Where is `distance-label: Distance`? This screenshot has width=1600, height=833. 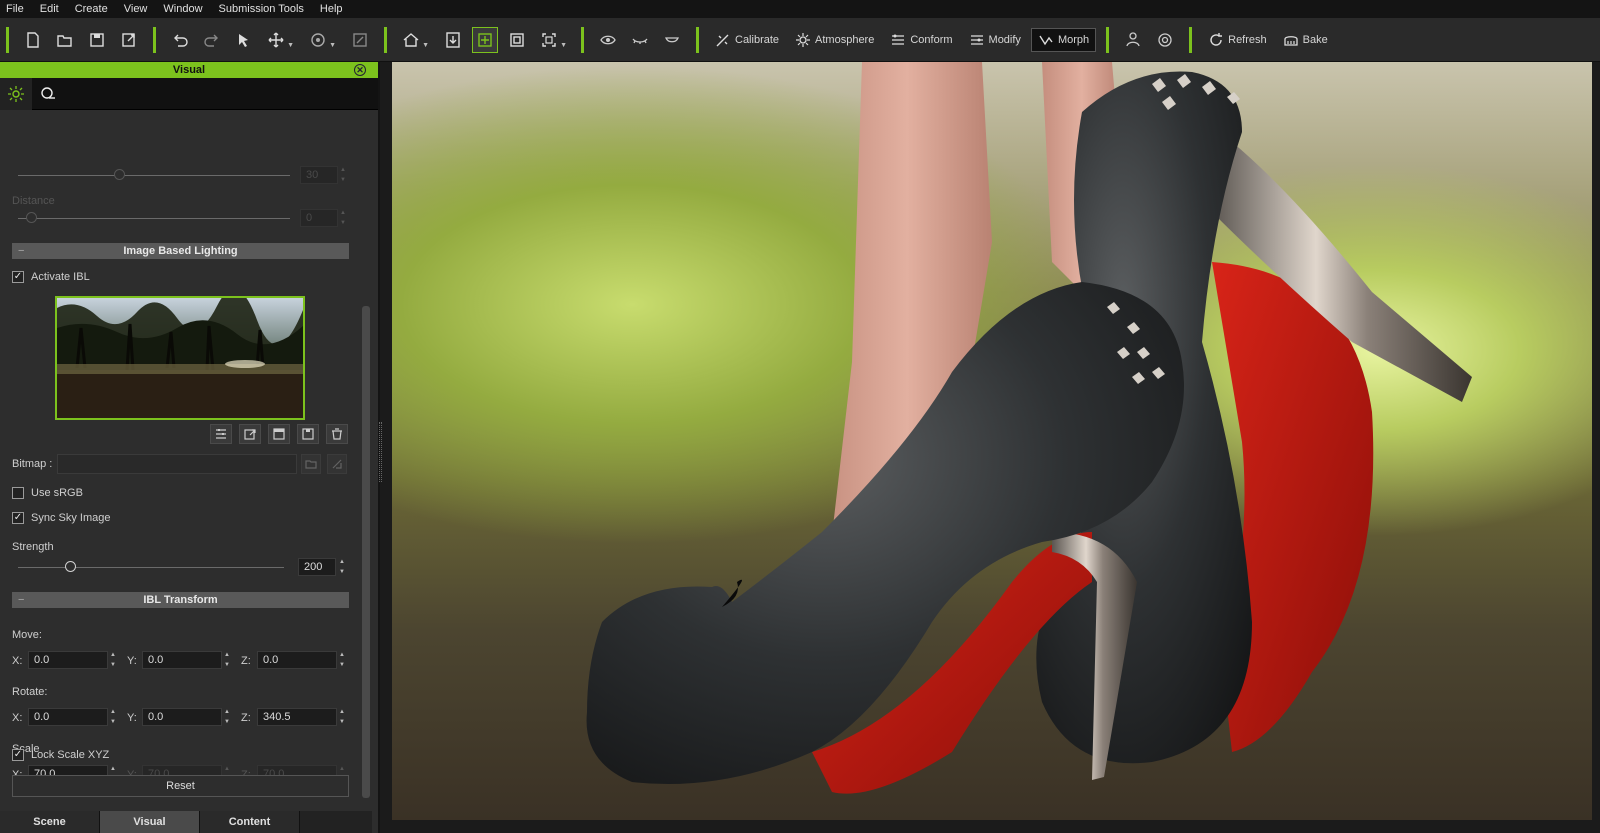 distance-label: Distance is located at coordinates (33, 201).